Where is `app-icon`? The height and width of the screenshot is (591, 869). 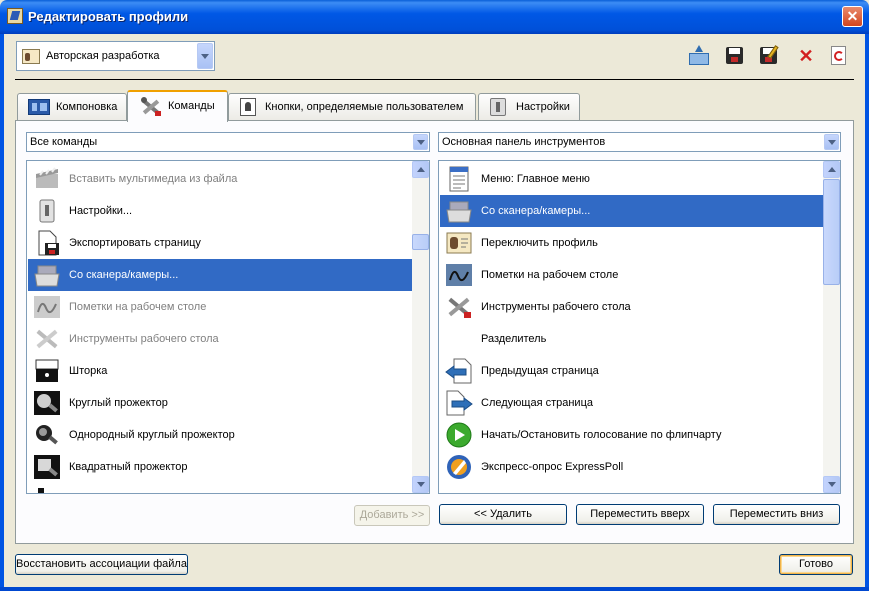
app-icon is located at coordinates (15, 16).